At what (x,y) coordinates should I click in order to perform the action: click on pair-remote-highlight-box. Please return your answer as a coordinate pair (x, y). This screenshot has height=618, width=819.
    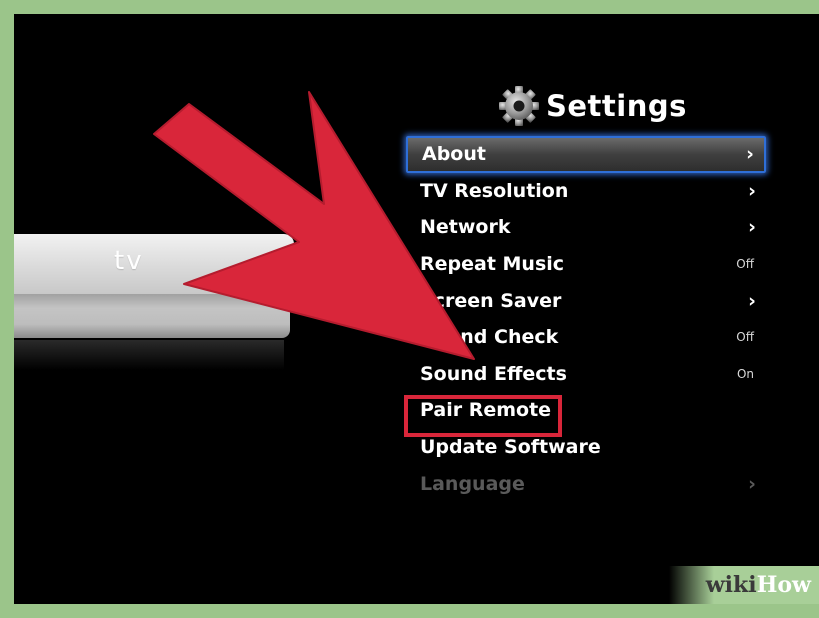
    Looking at the image, I should click on (483, 416).